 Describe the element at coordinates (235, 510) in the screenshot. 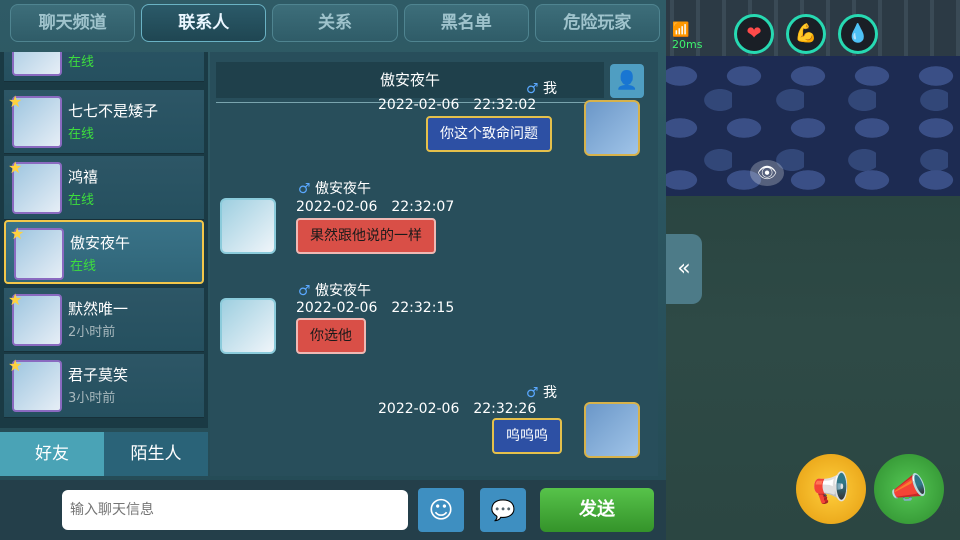

I see `chat-input` at that location.